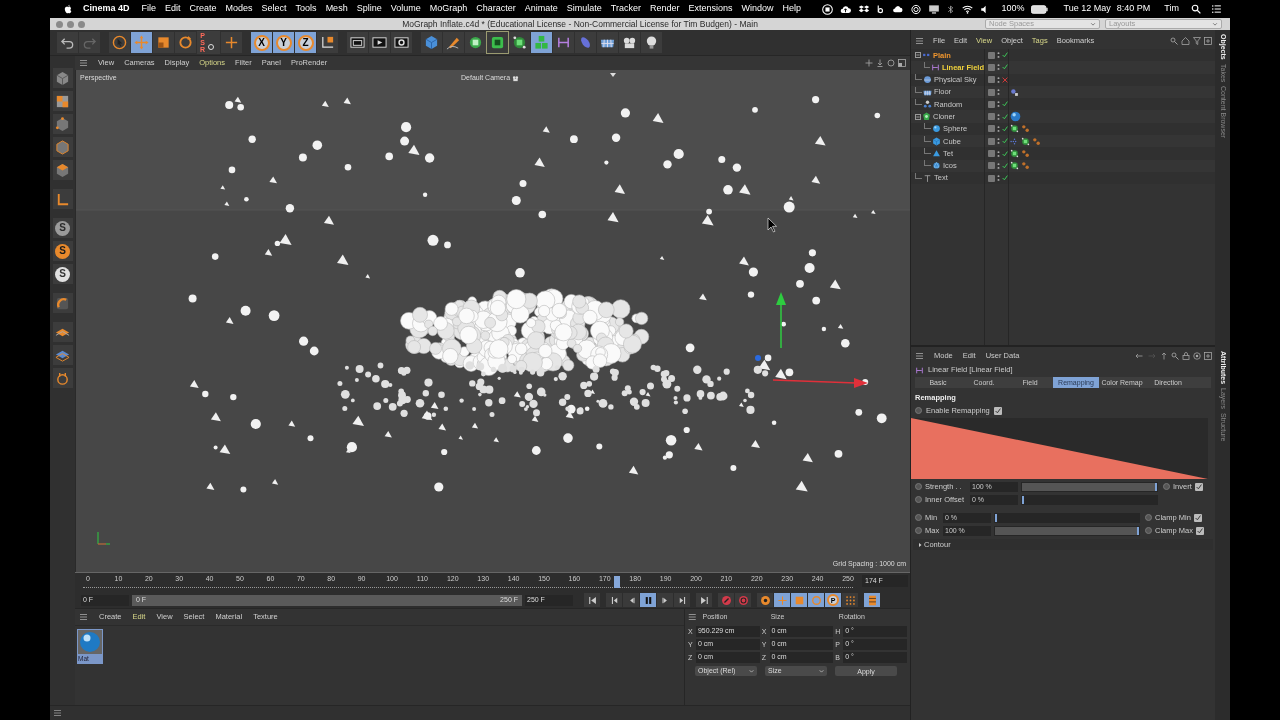 This screenshot has width=1280, height=720. What do you see at coordinates (336, 9) in the screenshot?
I see `menu-item: Mesh` at bounding box center [336, 9].